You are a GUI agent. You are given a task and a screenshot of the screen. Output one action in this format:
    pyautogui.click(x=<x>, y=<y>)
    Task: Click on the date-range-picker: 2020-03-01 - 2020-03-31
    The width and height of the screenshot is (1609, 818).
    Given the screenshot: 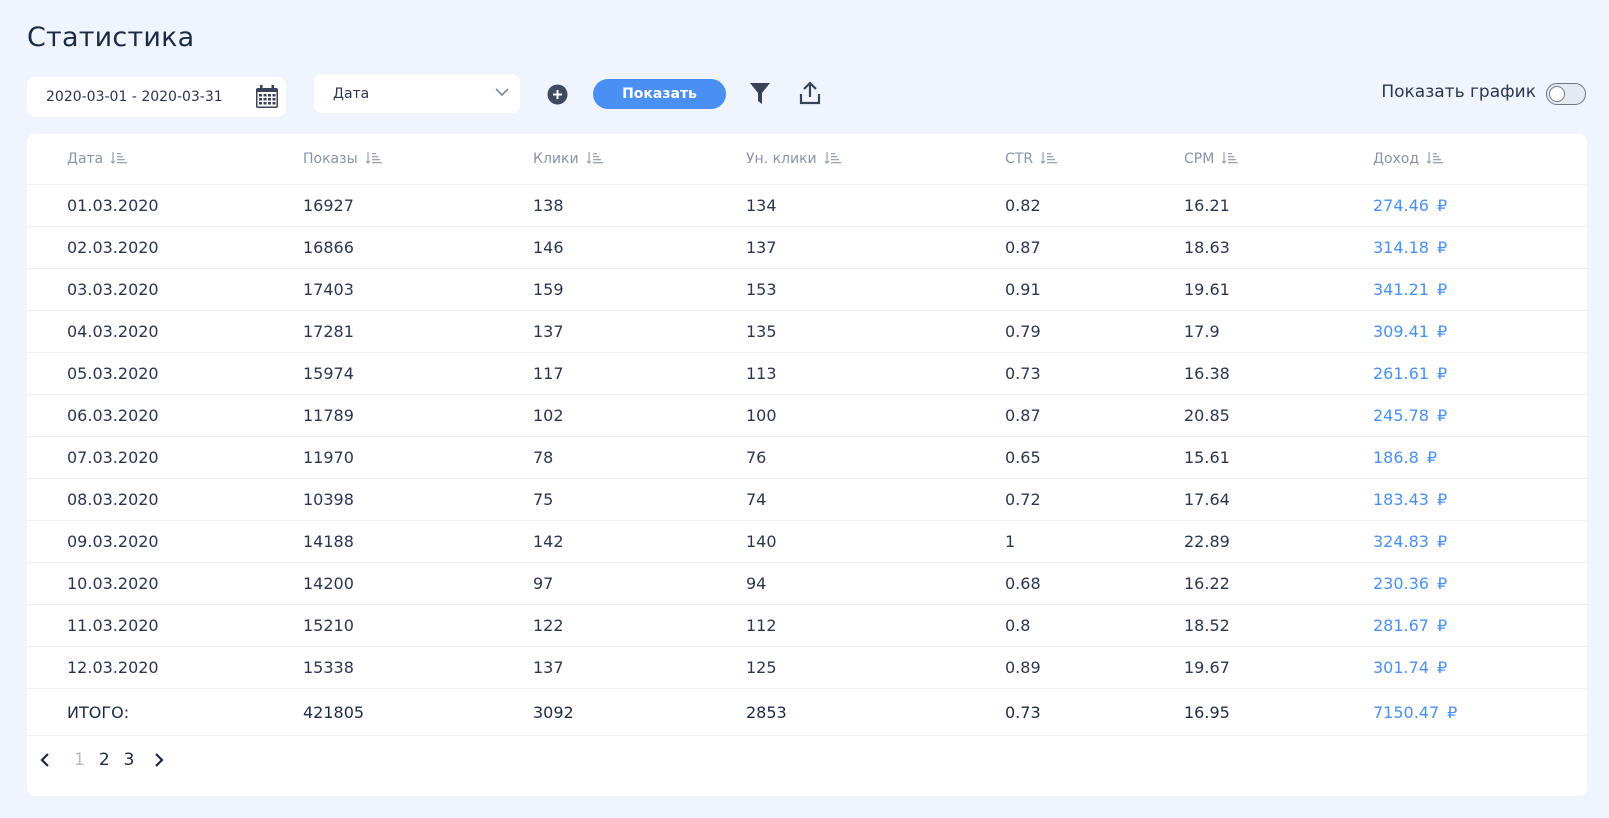 What is the action you would take?
    pyautogui.click(x=156, y=97)
    